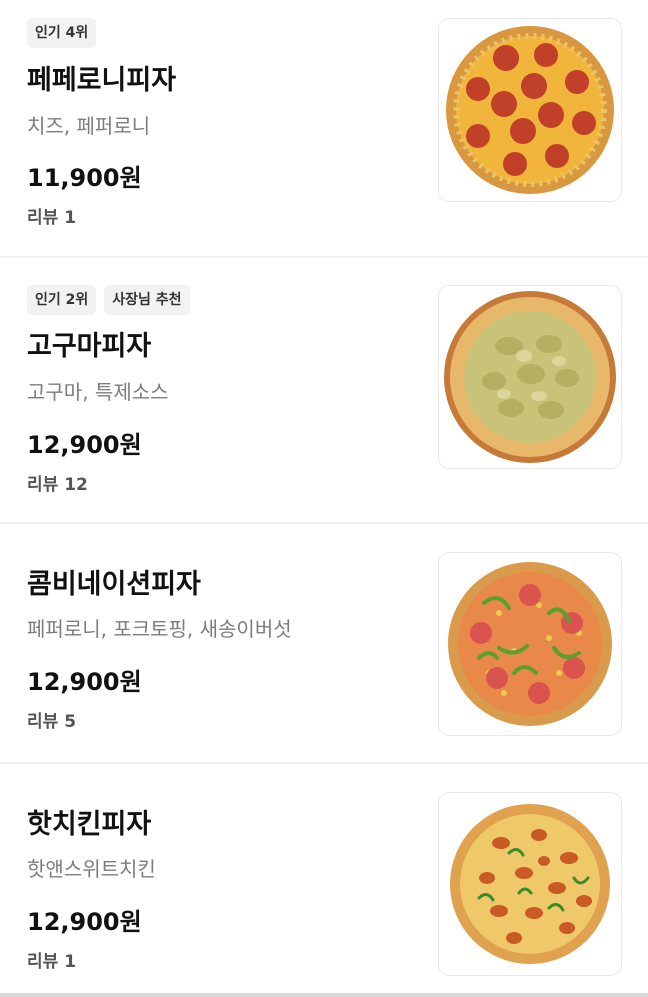  Describe the element at coordinates (159, 629) in the screenshot. I see `menu-item-description: 페퍼로니, 포크토핑, 새송이버섯` at that location.